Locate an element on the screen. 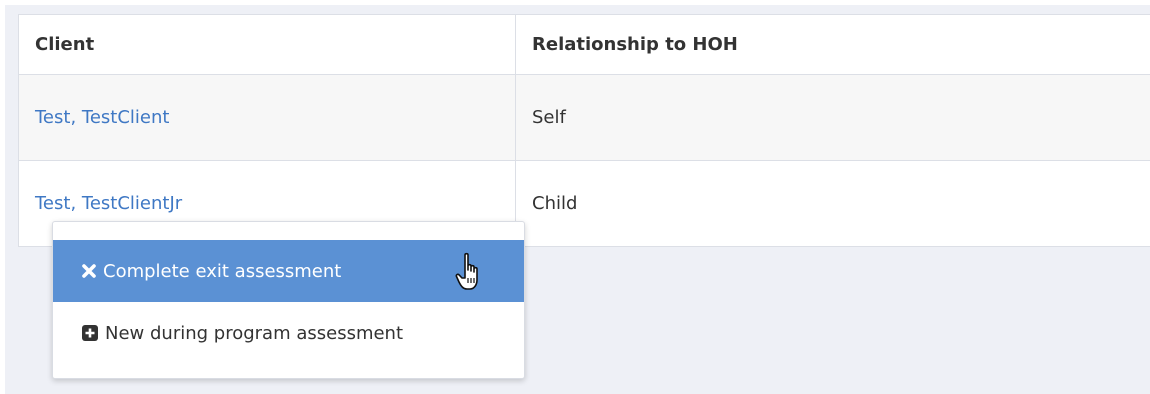 Image resolution: width=1150 pixels, height=394 pixels. menu-item-label: New during program assessment is located at coordinates (254, 333).